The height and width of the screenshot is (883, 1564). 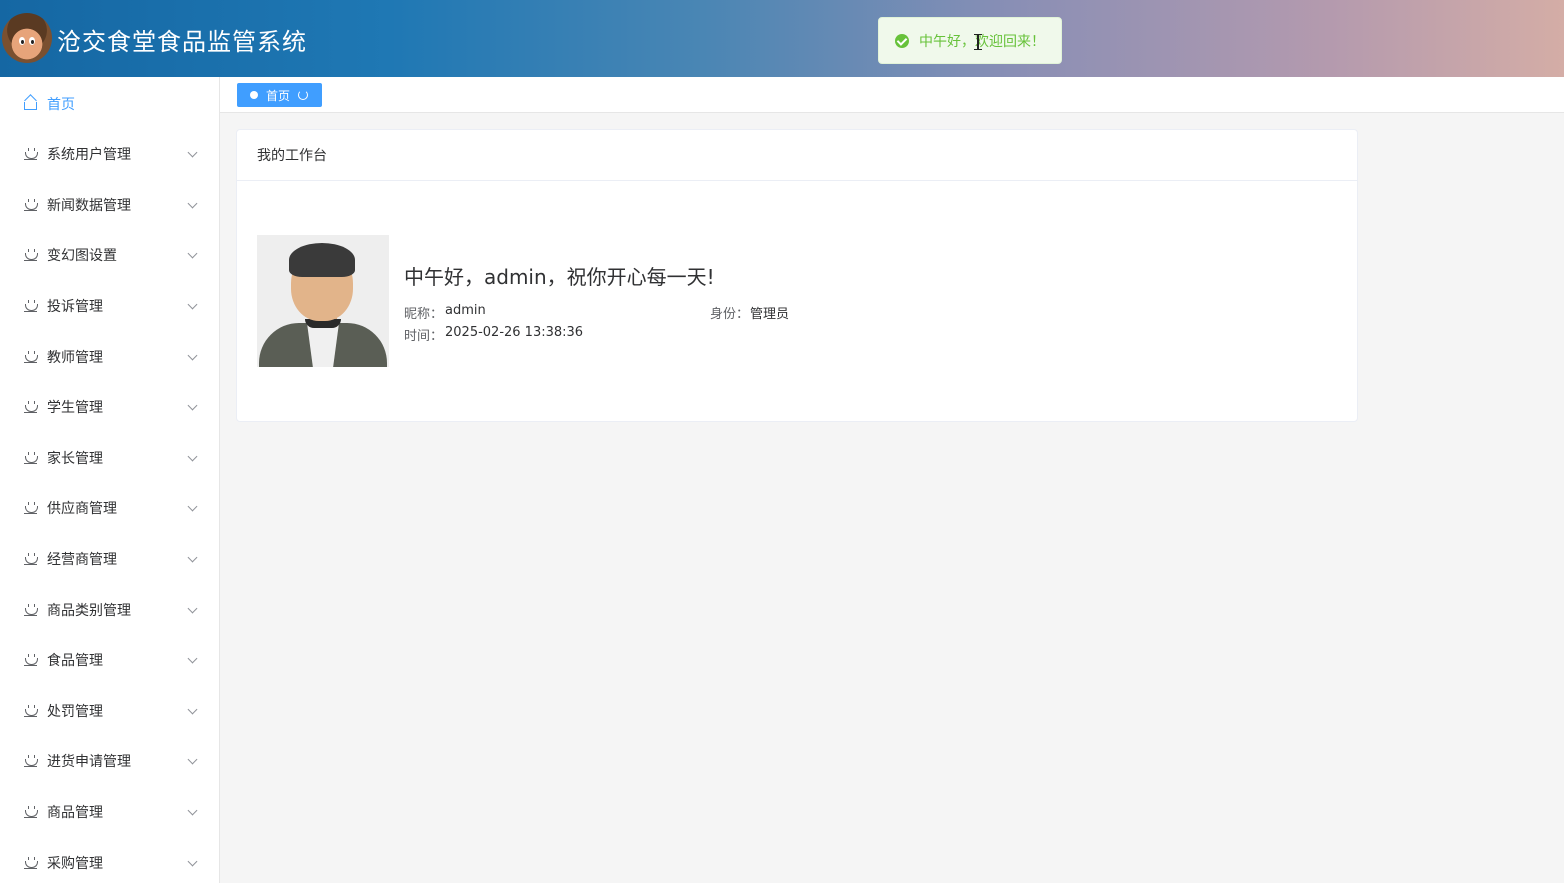 I want to click on sidebar-item-label: 商品类别管理, so click(x=89, y=611).